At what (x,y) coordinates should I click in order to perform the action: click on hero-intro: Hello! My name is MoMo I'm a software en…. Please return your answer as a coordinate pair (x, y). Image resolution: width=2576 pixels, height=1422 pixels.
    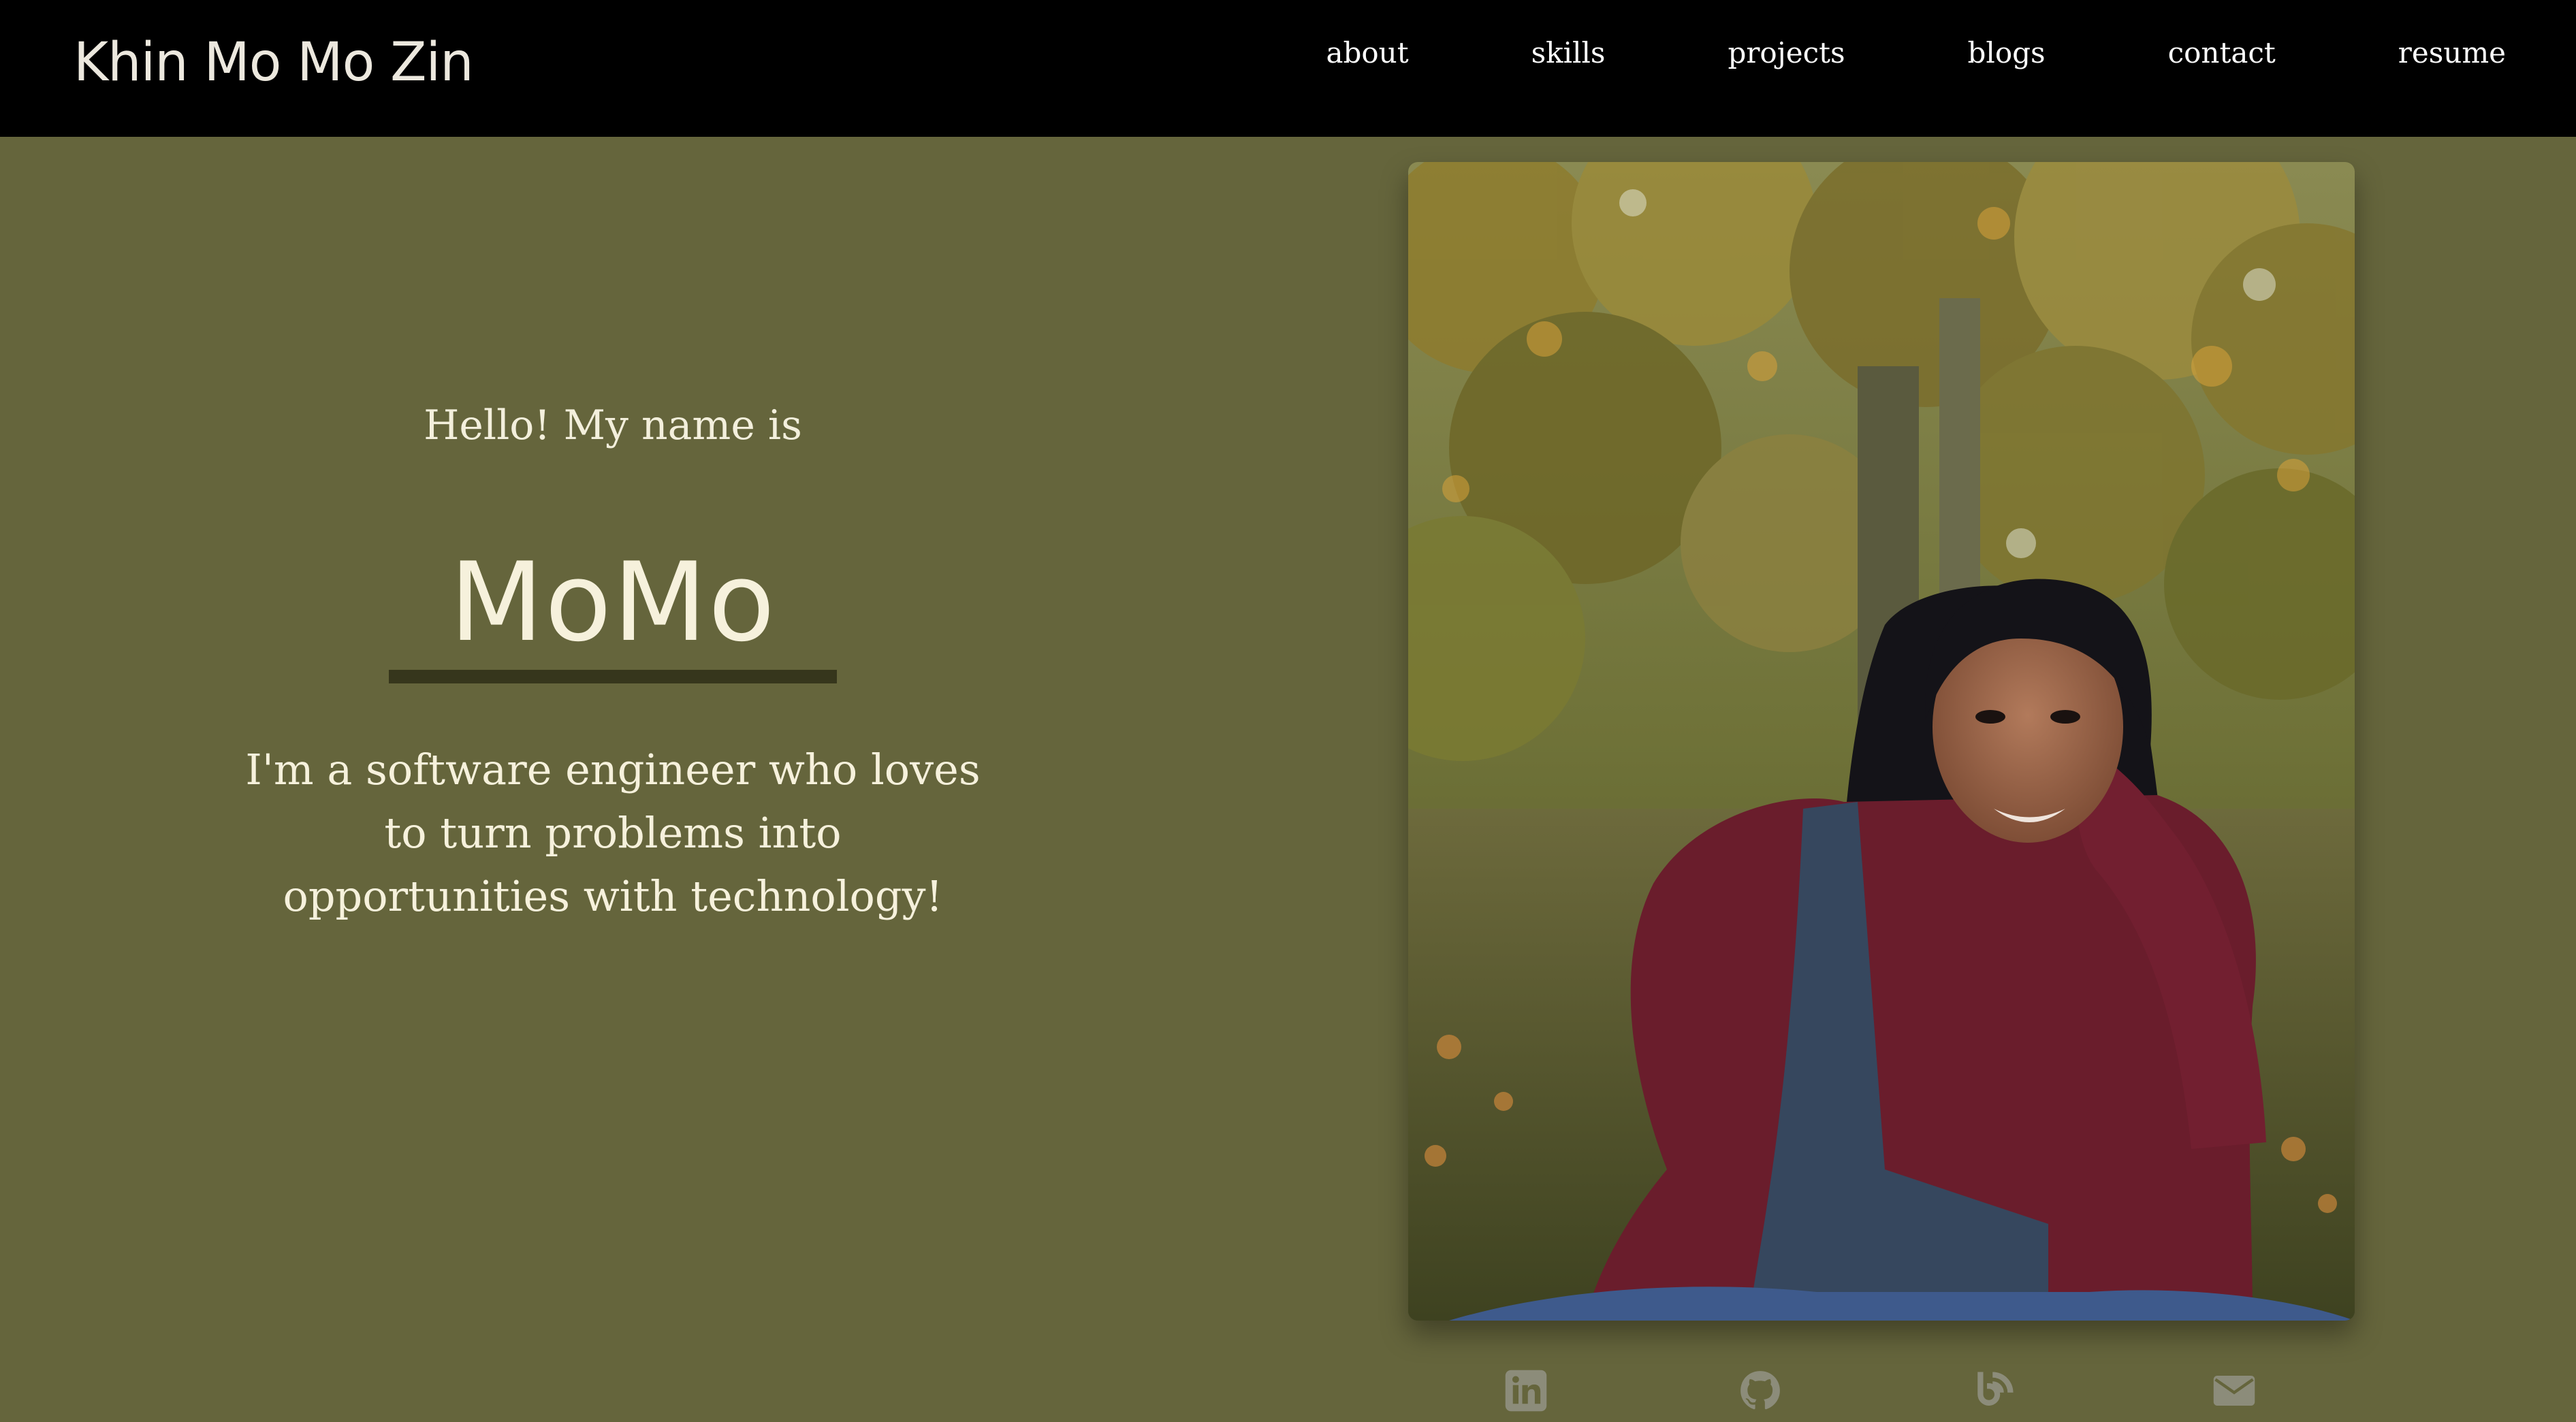
    Looking at the image, I should click on (612, 654).